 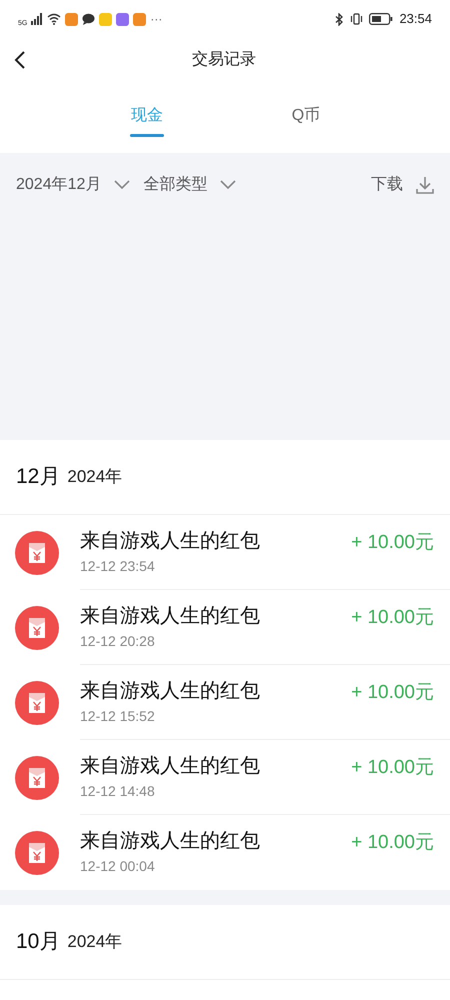 What do you see at coordinates (339, 19) in the screenshot?
I see `bluetooth-icon` at bounding box center [339, 19].